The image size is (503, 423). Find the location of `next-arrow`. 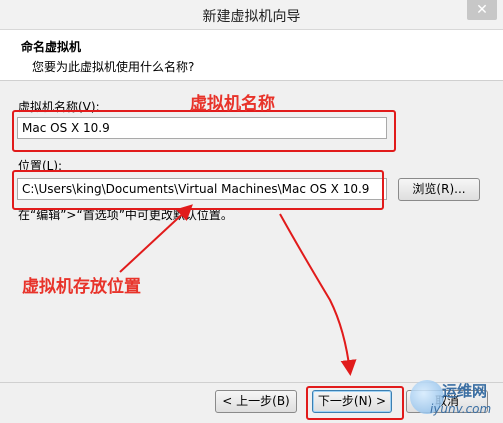

next-arrow is located at coordinates (318, 294).